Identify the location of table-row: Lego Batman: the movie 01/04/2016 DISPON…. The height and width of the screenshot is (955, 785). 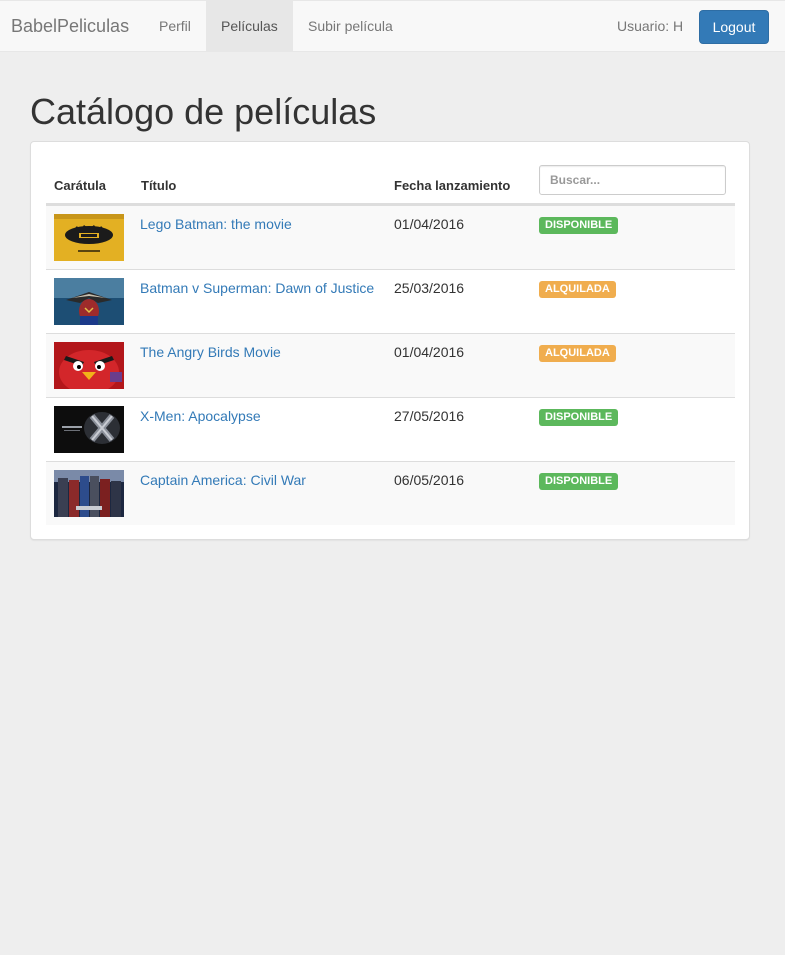
(390, 237).